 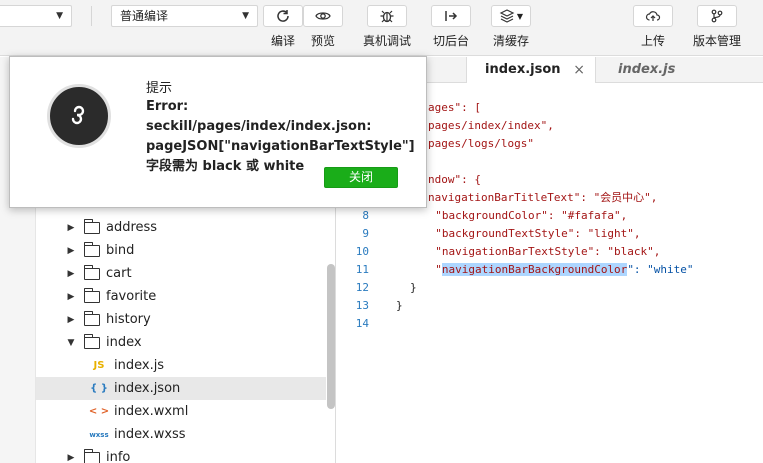 I want to click on line-number: 14, so click(x=362, y=323).